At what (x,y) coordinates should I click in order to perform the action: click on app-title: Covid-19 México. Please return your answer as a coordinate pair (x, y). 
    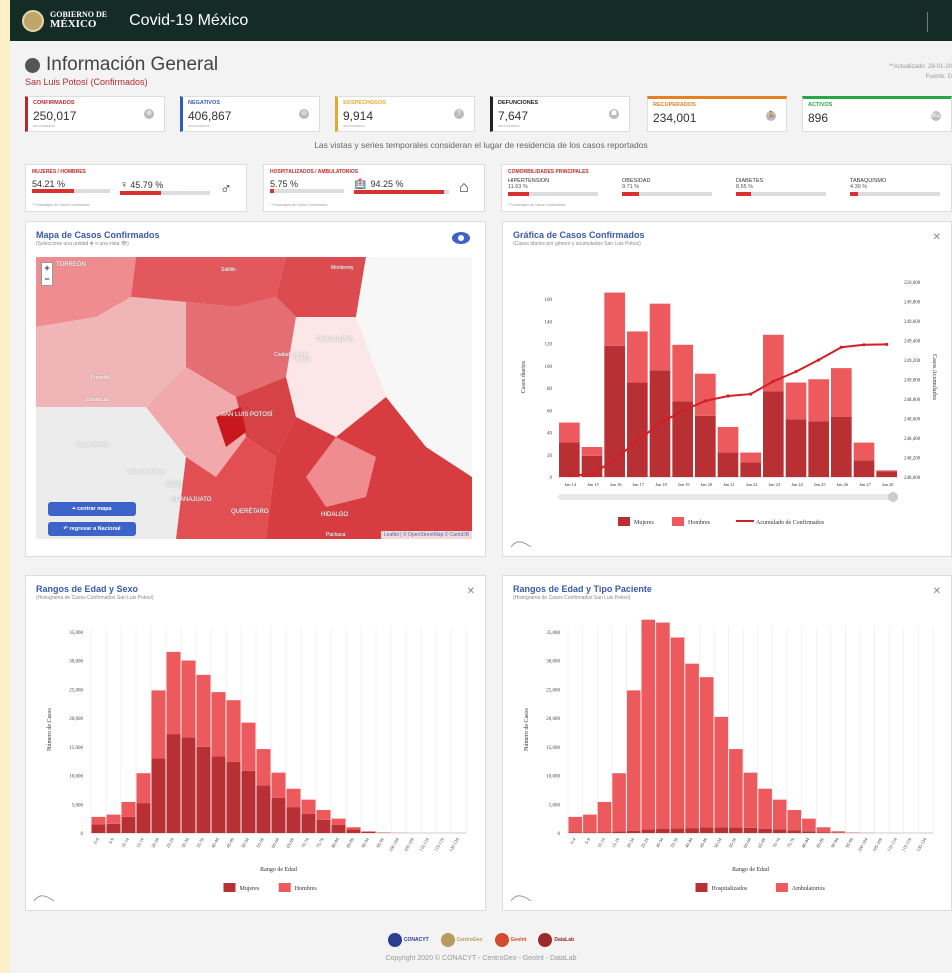
    Looking at the image, I should click on (188, 21).